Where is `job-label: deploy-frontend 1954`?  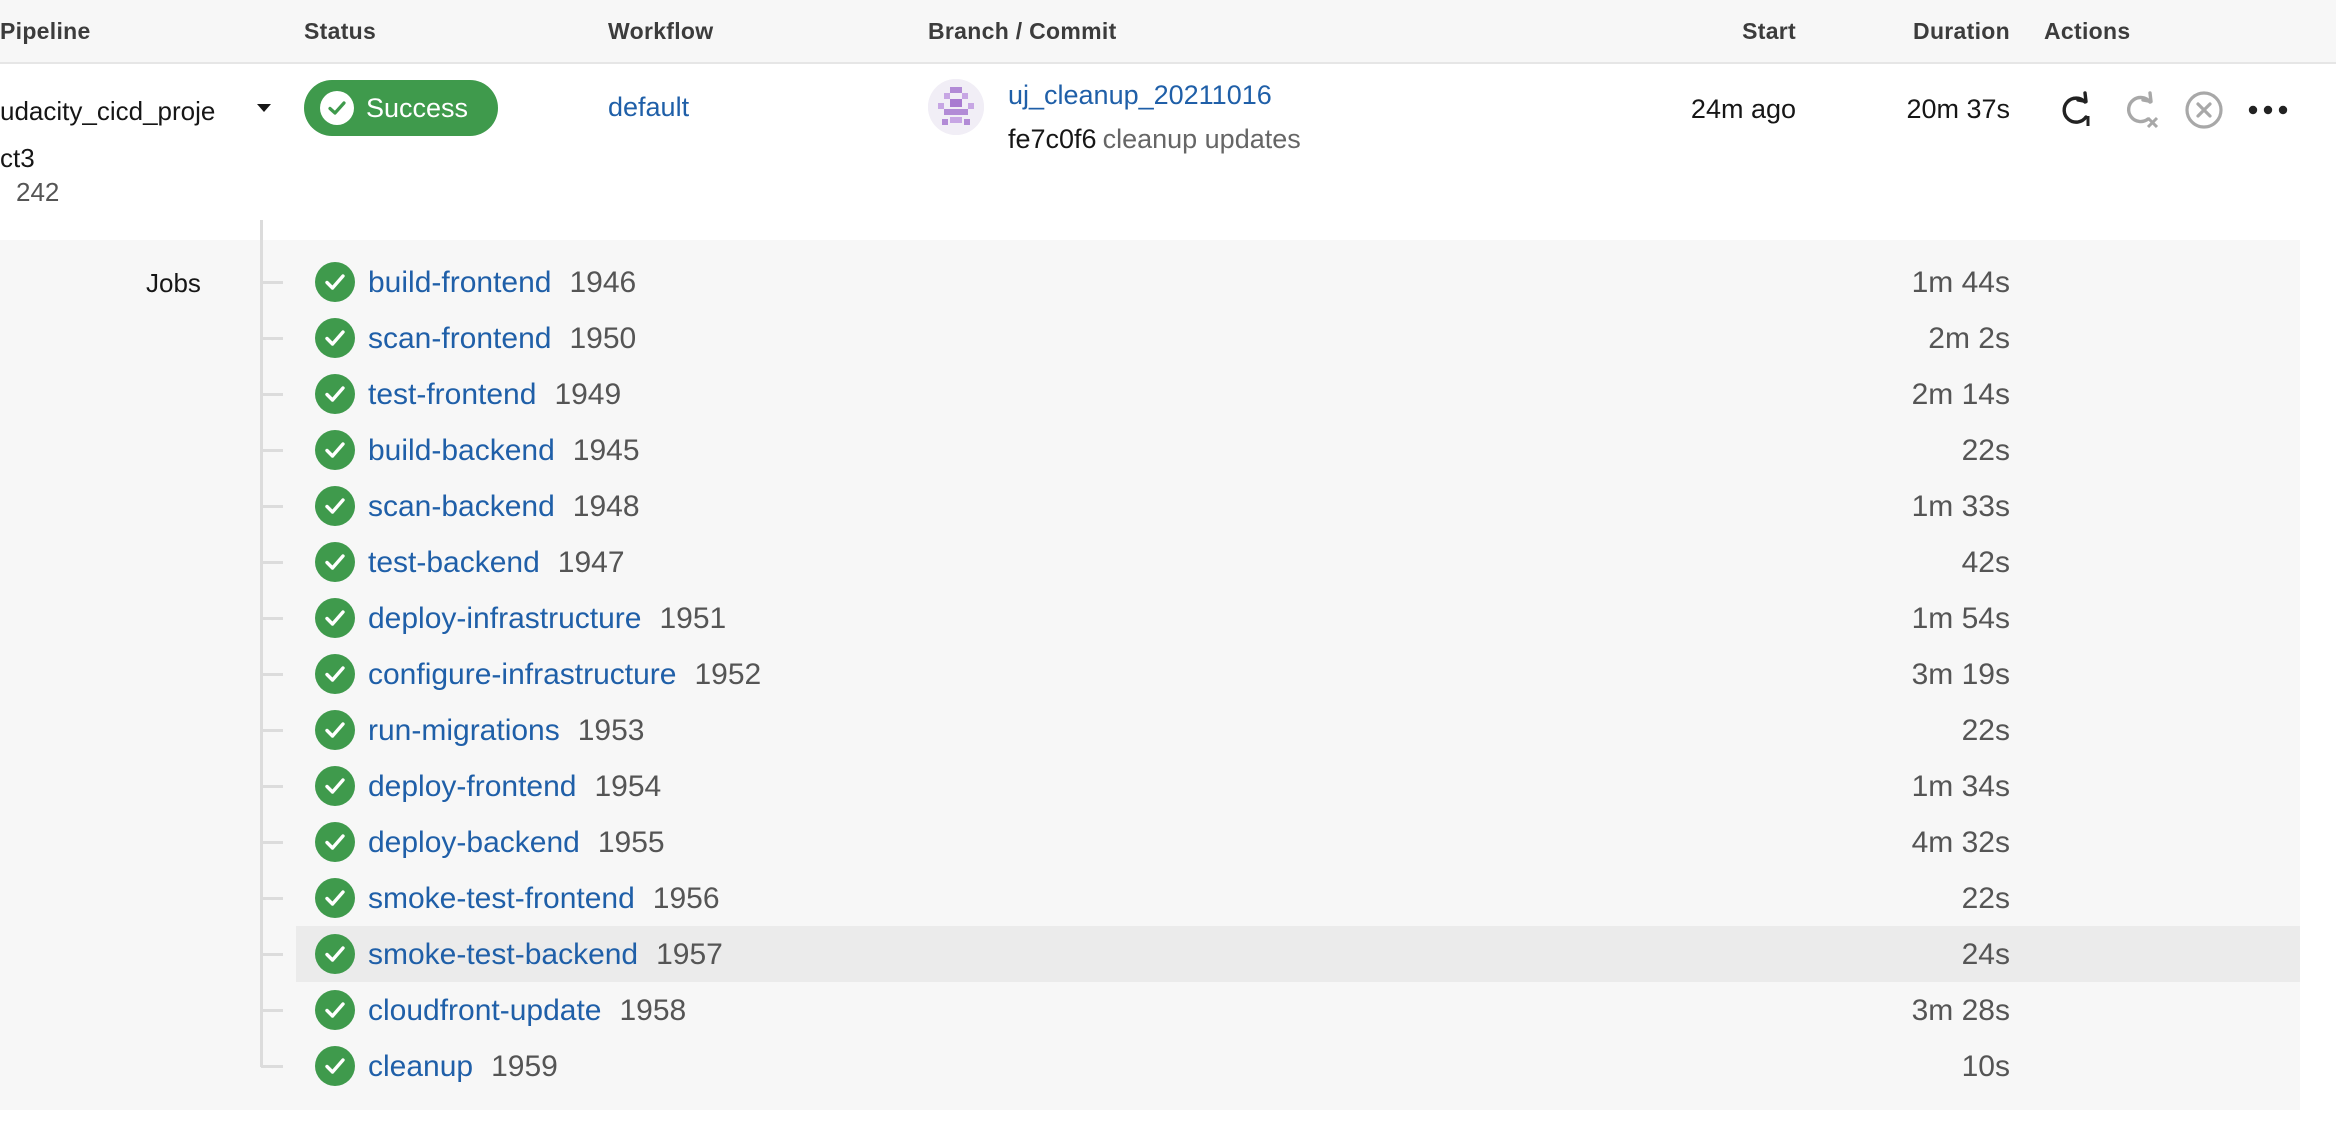
job-label: deploy-frontend 1954 is located at coordinates (514, 787).